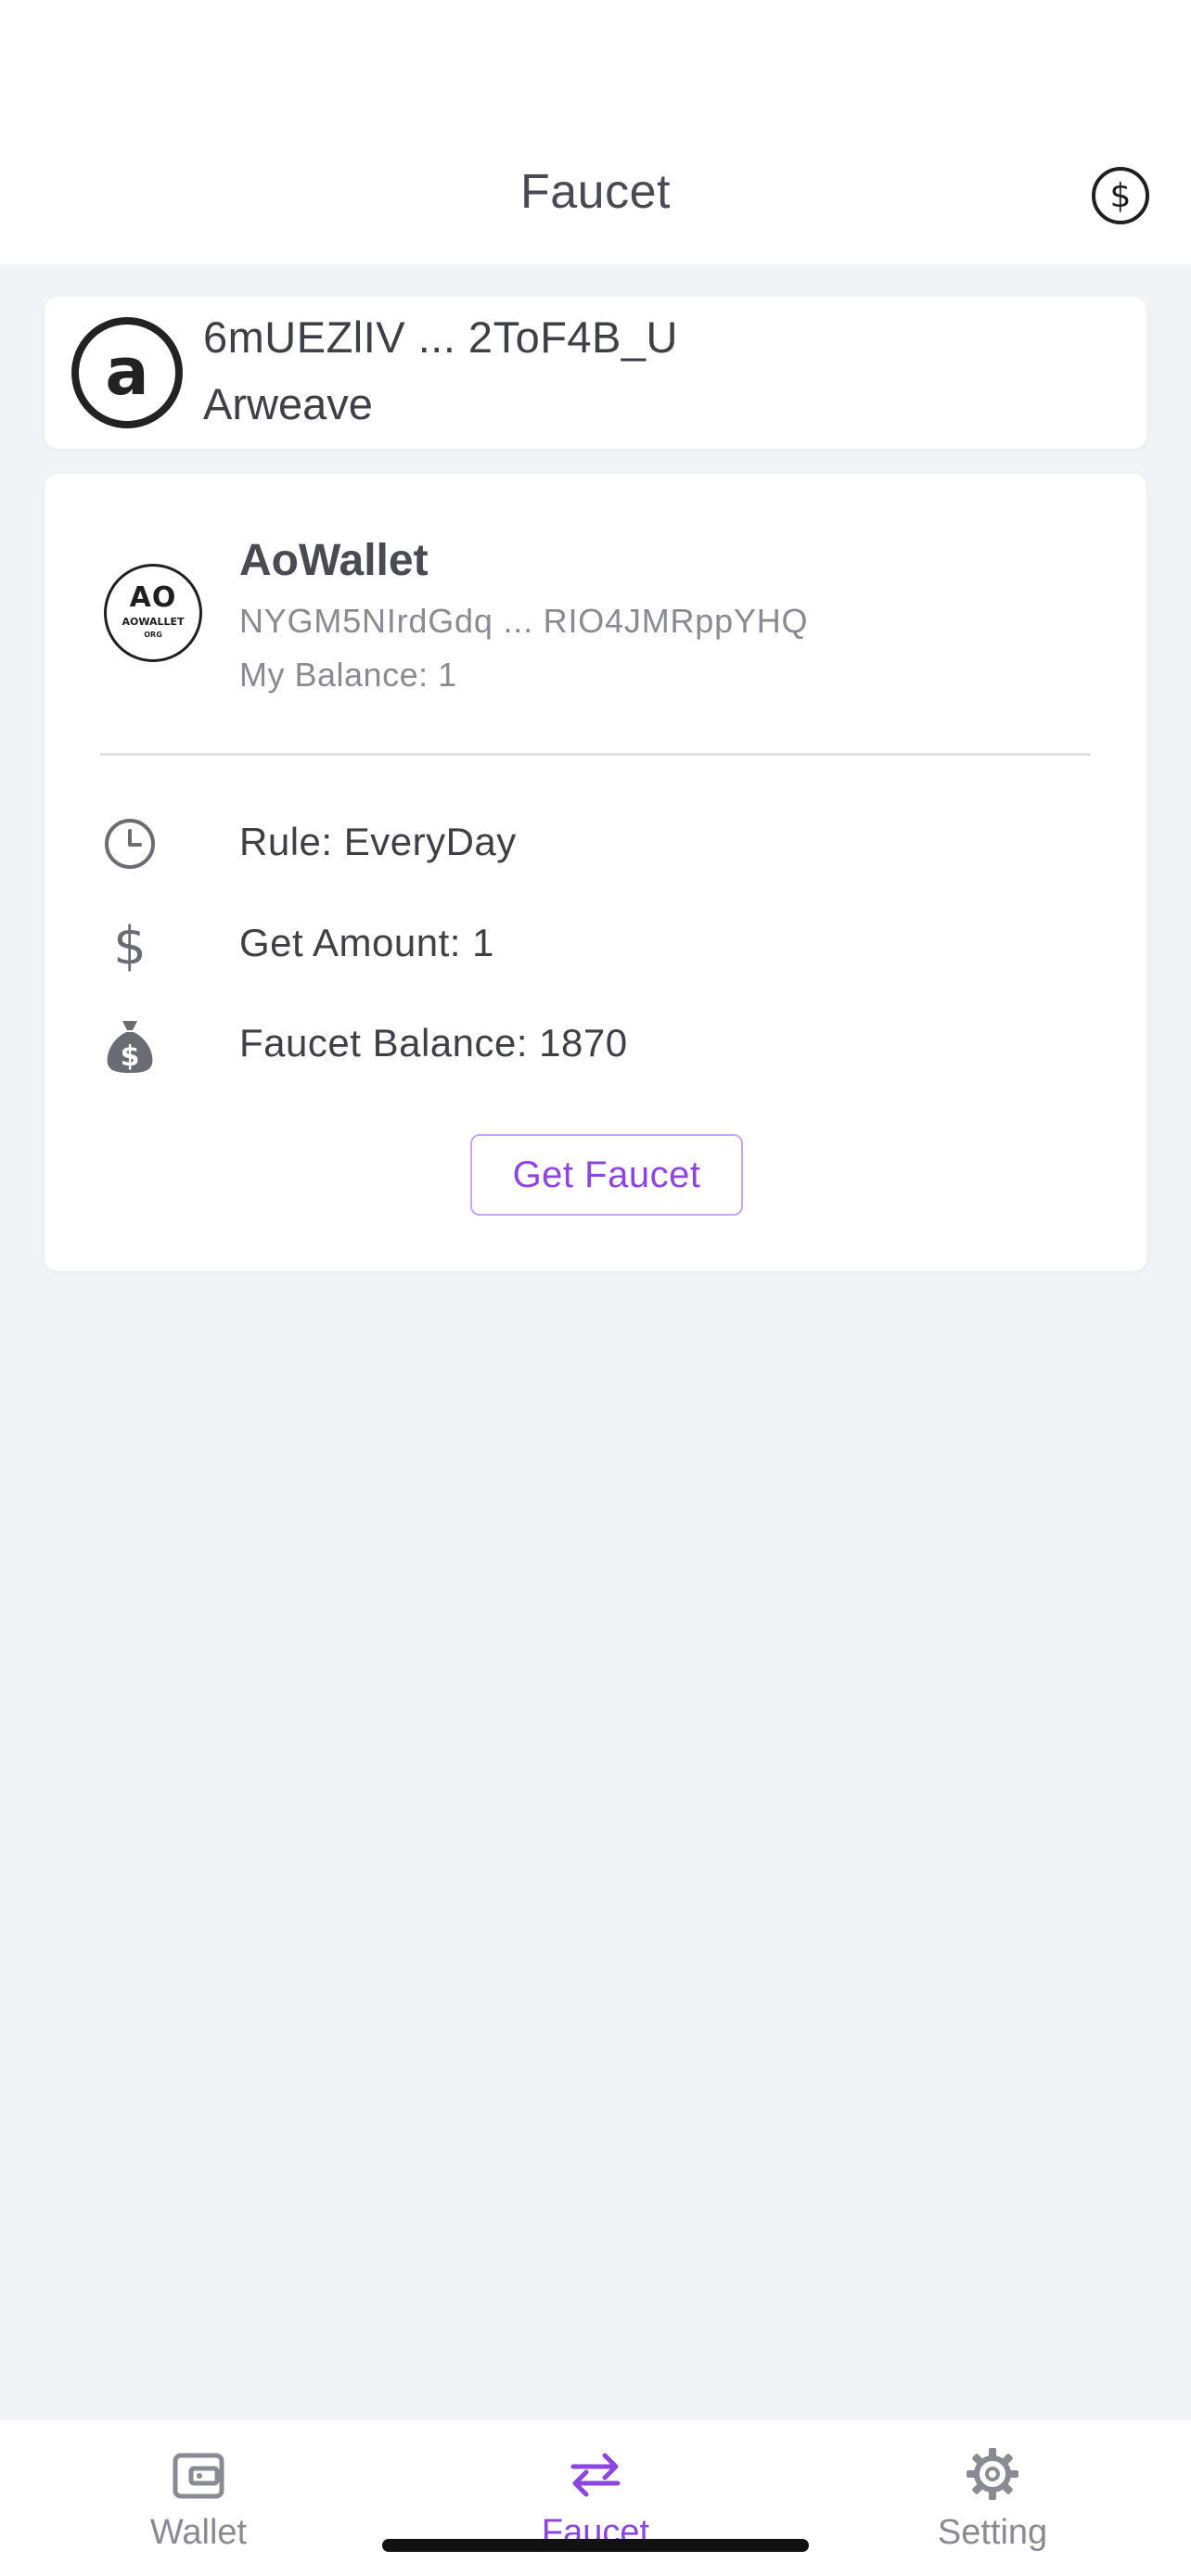  Describe the element at coordinates (595, 2545) in the screenshot. I see `home-indicator` at that location.